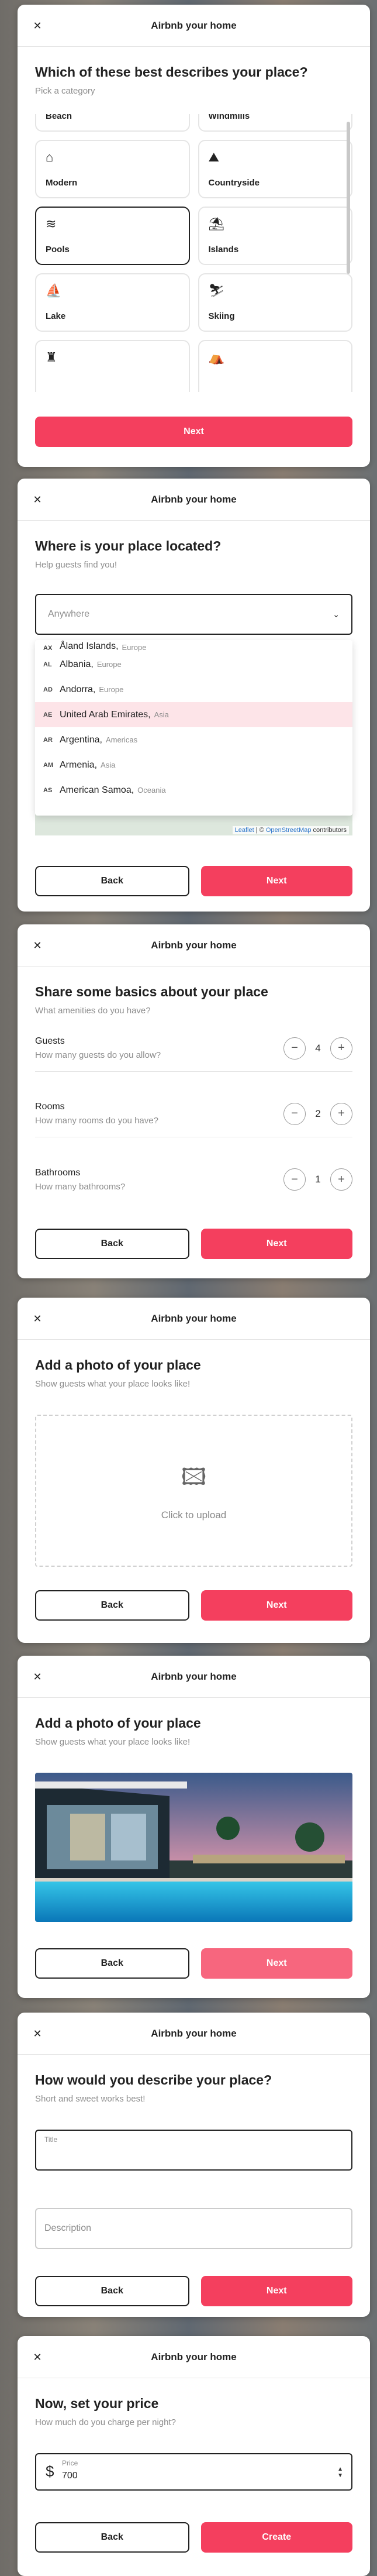 This screenshot has height=2576, width=377. Describe the element at coordinates (193, 765) in the screenshot. I see `country-option: AM Armenia, Asia` at that location.